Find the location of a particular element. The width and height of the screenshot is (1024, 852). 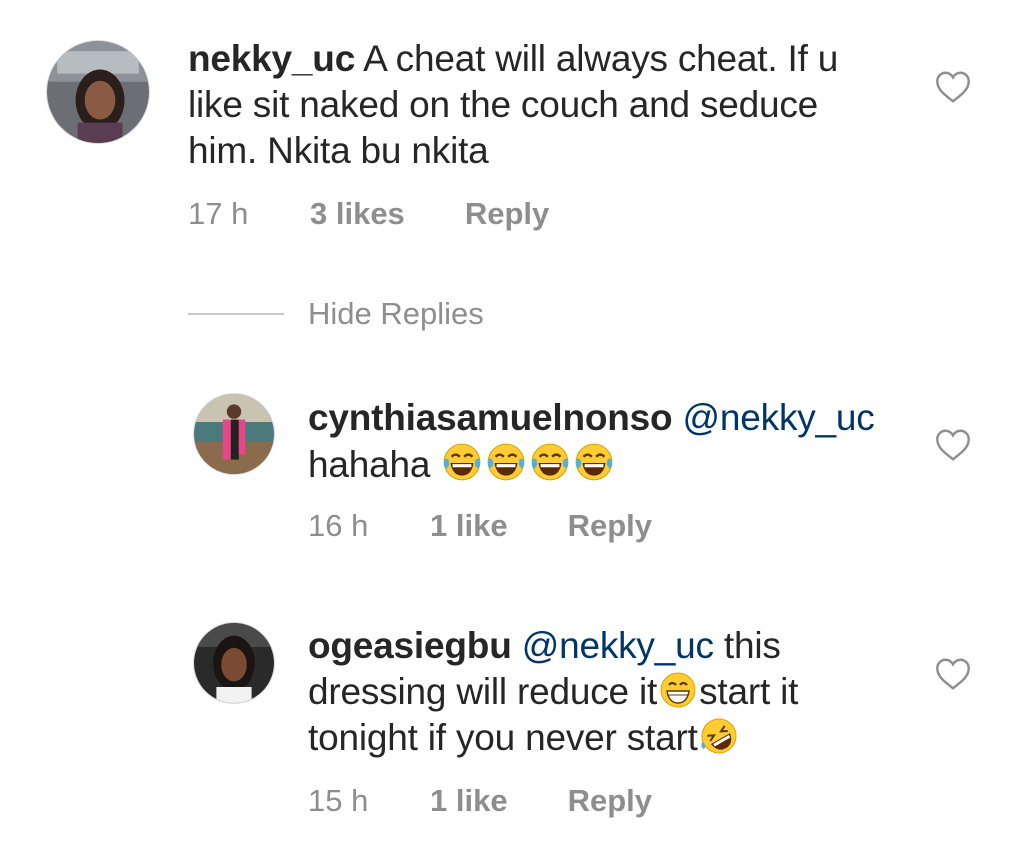

comment-meta: 16 h 1 like Reply is located at coordinates (480, 526).